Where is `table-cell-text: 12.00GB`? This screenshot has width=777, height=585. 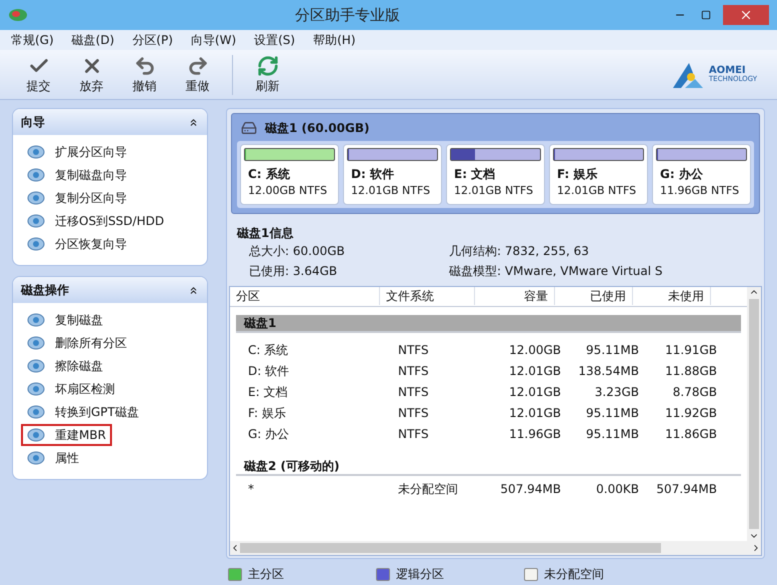
table-cell-text: 12.00GB is located at coordinates (535, 350).